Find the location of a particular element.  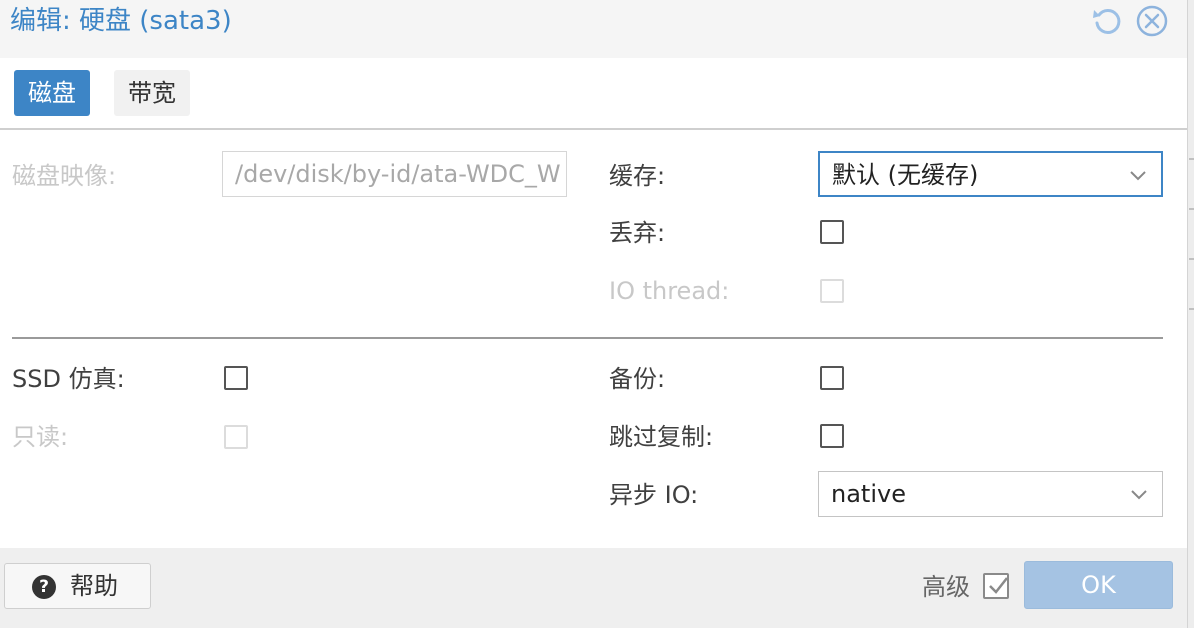

help-icon: ? is located at coordinates (44, 587).